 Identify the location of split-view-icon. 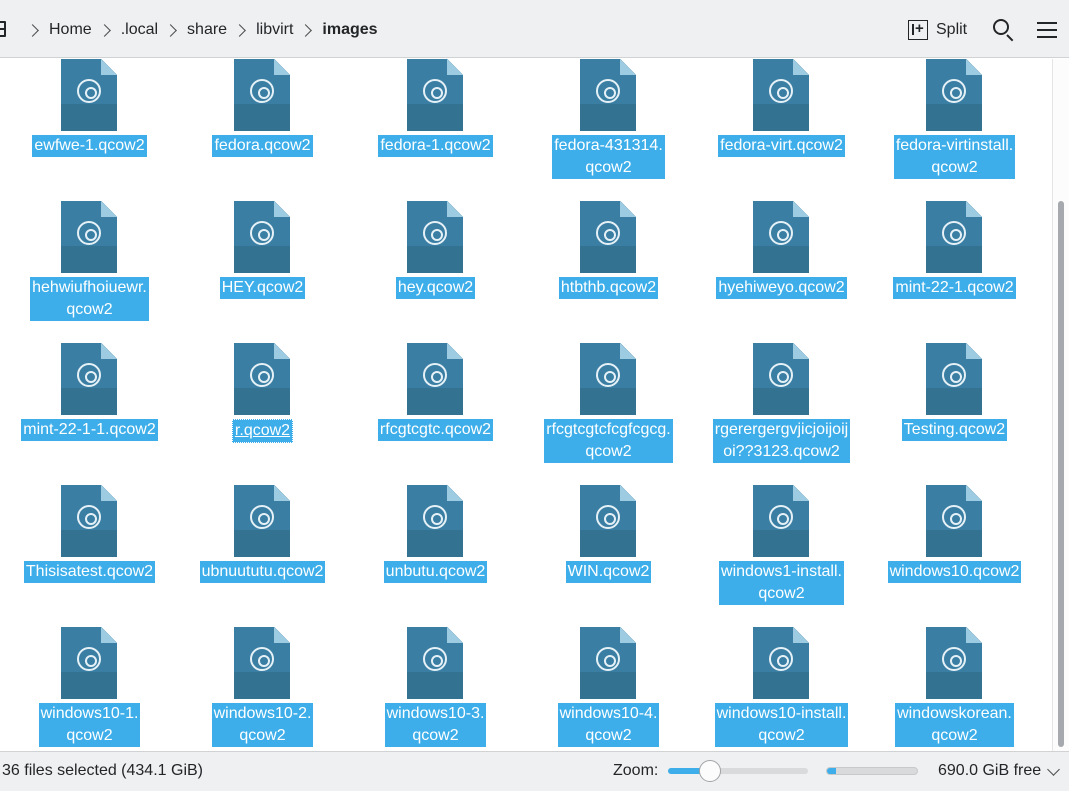
(918, 30).